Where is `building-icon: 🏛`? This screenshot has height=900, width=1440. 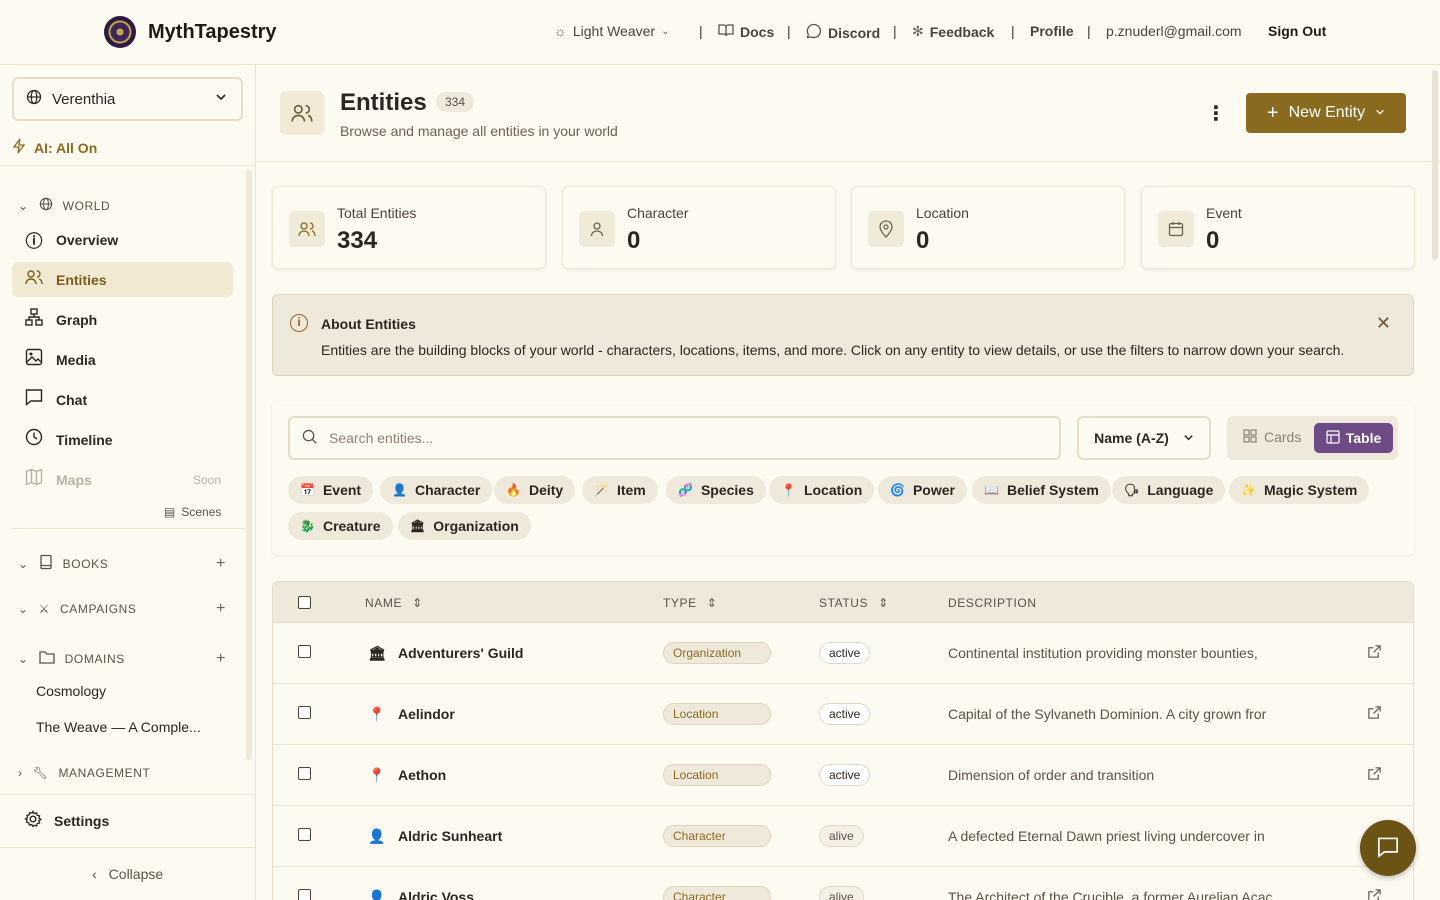 building-icon: 🏛 is located at coordinates (418, 526).